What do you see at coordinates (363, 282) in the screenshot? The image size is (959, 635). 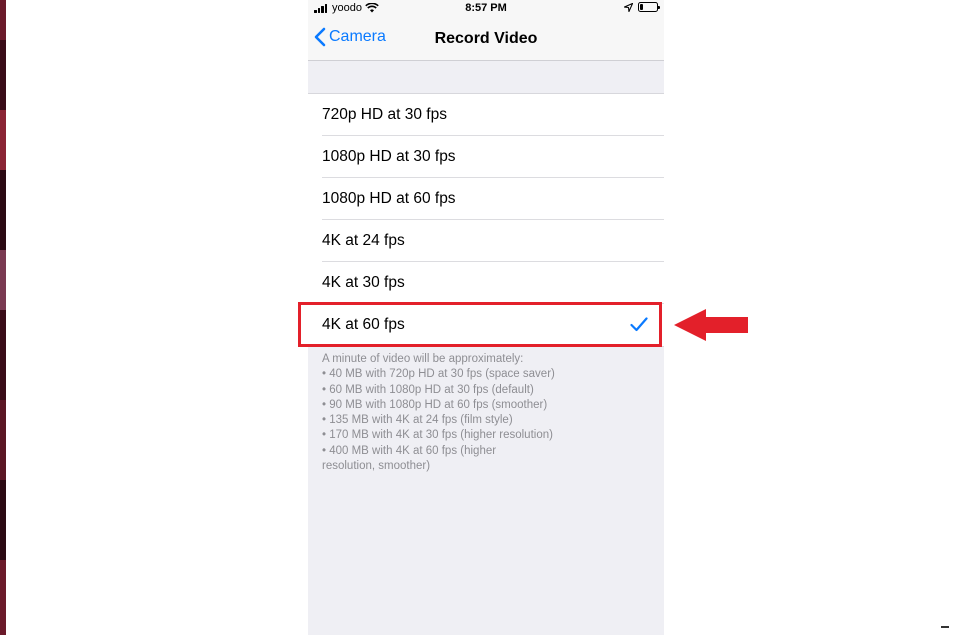 I see `option-label: 4K at 30 fps` at bounding box center [363, 282].